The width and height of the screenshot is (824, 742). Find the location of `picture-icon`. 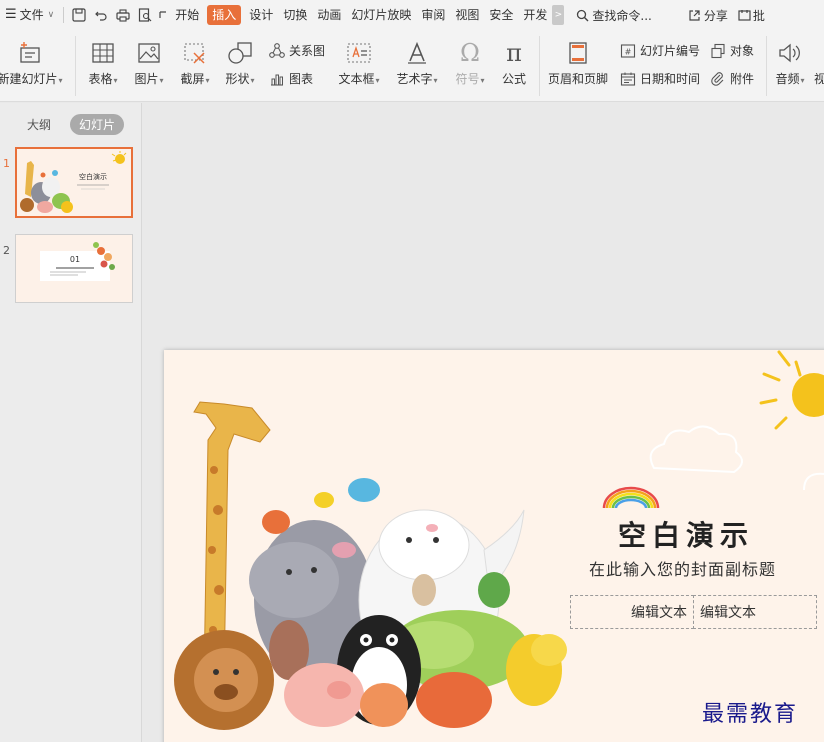

picture-icon is located at coordinates (149, 53).